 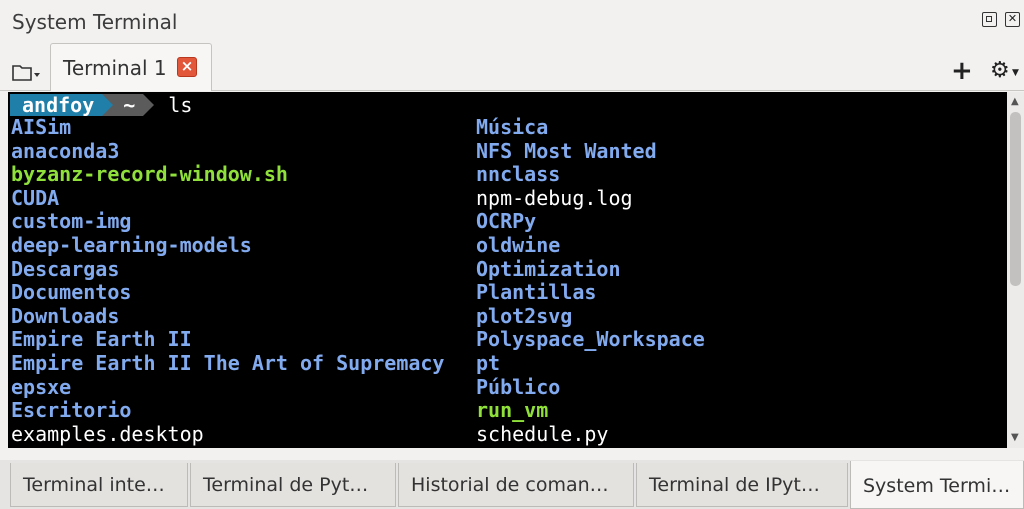 I want to click on tab-label: Terminal 1, so click(x=115, y=68).